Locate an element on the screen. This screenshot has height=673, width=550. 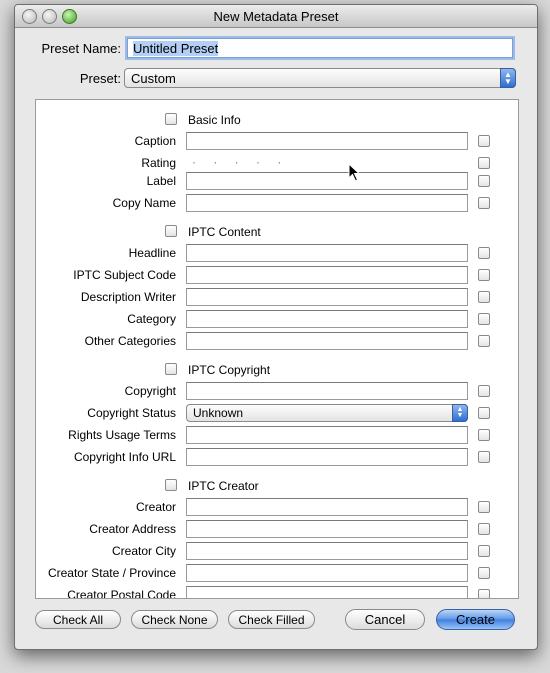
mouse-pointer-icon is located at coordinates (354, 172).